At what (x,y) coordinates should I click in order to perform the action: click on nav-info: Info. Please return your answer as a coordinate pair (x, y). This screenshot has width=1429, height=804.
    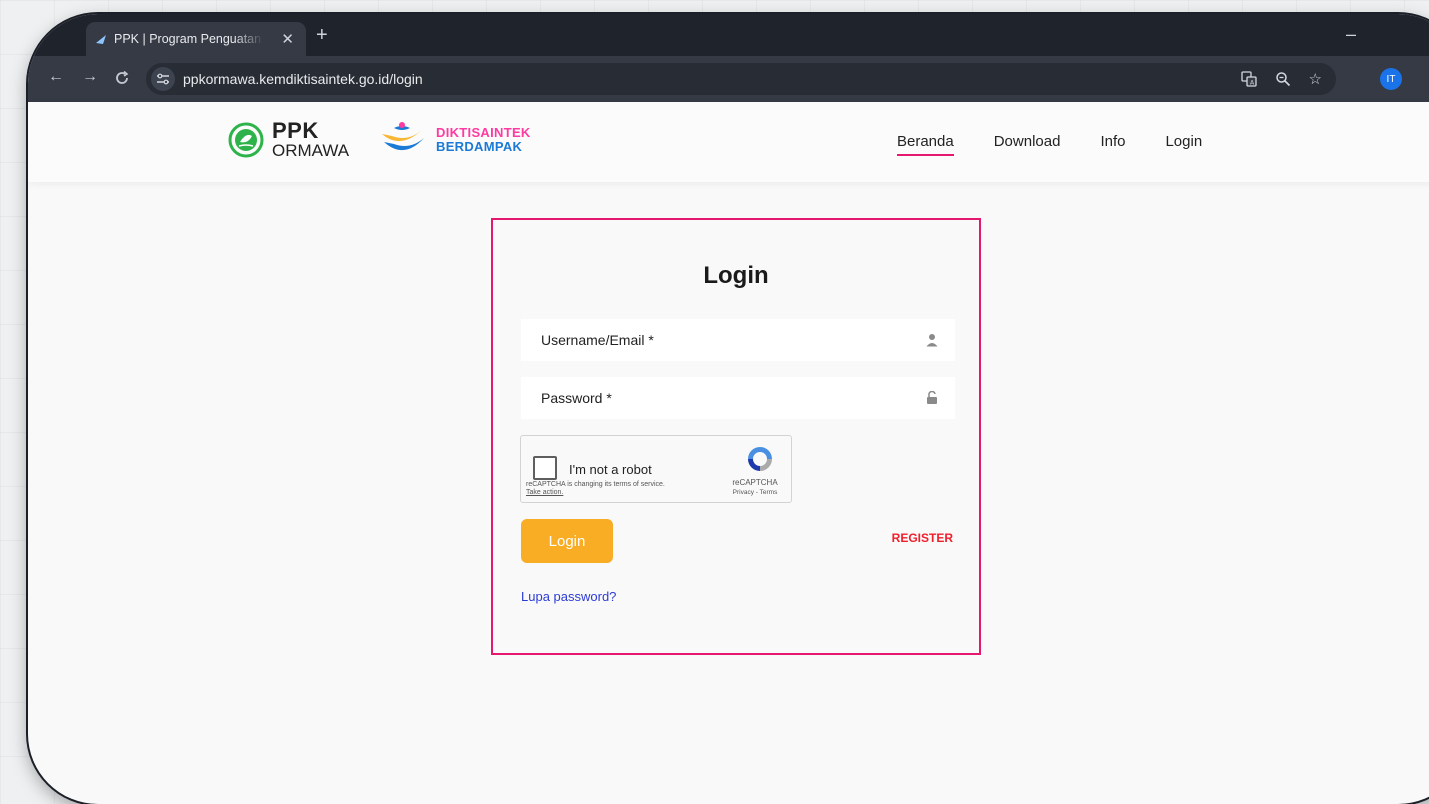
    Looking at the image, I should click on (1112, 144).